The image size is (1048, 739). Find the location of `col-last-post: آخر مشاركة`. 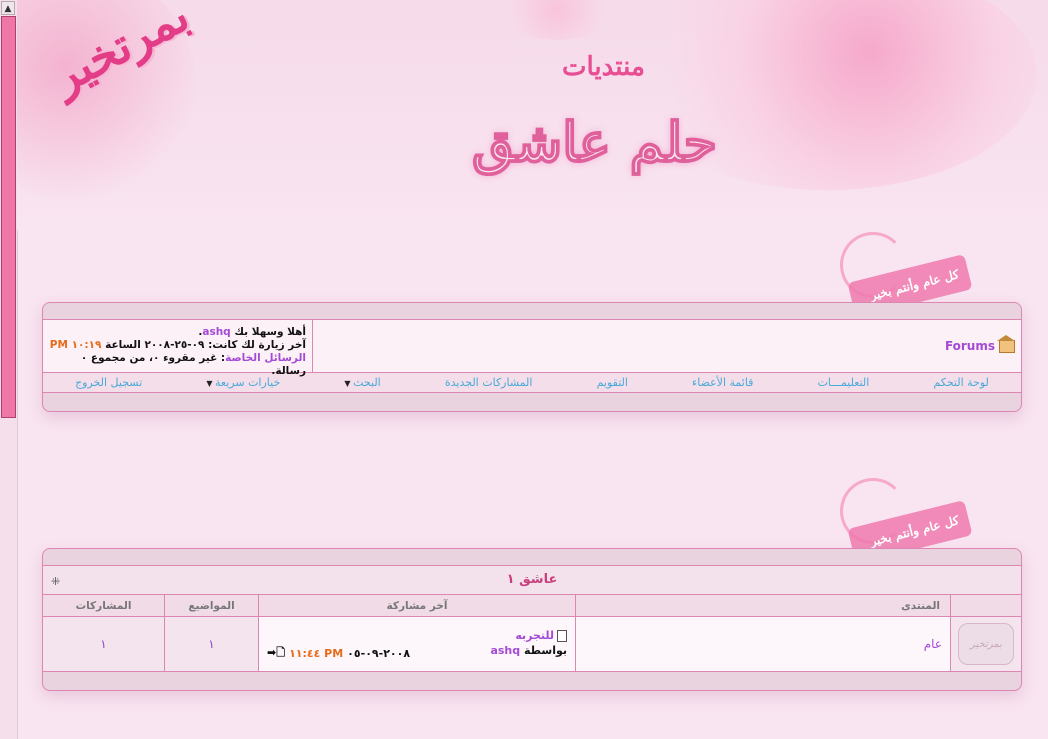

col-last-post: آخر مشاركة is located at coordinates (417, 605).